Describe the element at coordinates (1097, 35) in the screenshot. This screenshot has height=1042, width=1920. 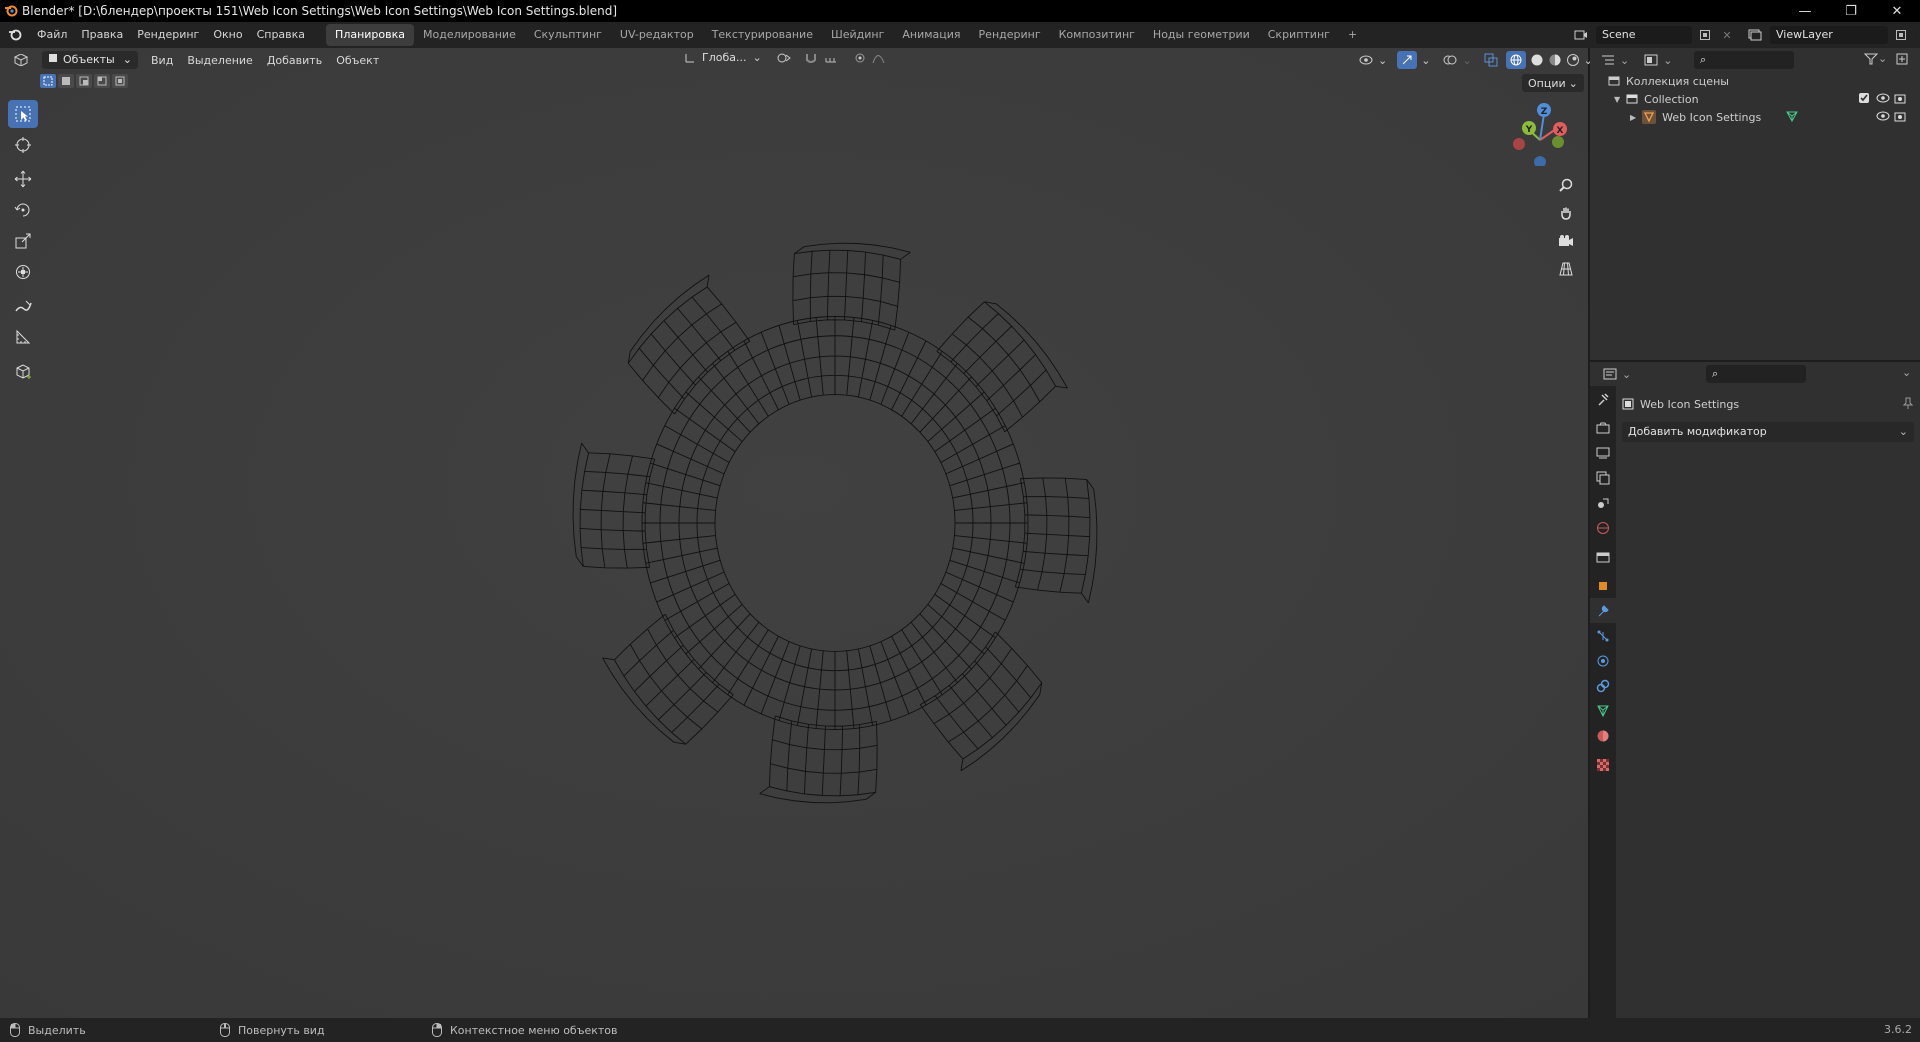
I see `tab-compositing: Композитинг` at that location.